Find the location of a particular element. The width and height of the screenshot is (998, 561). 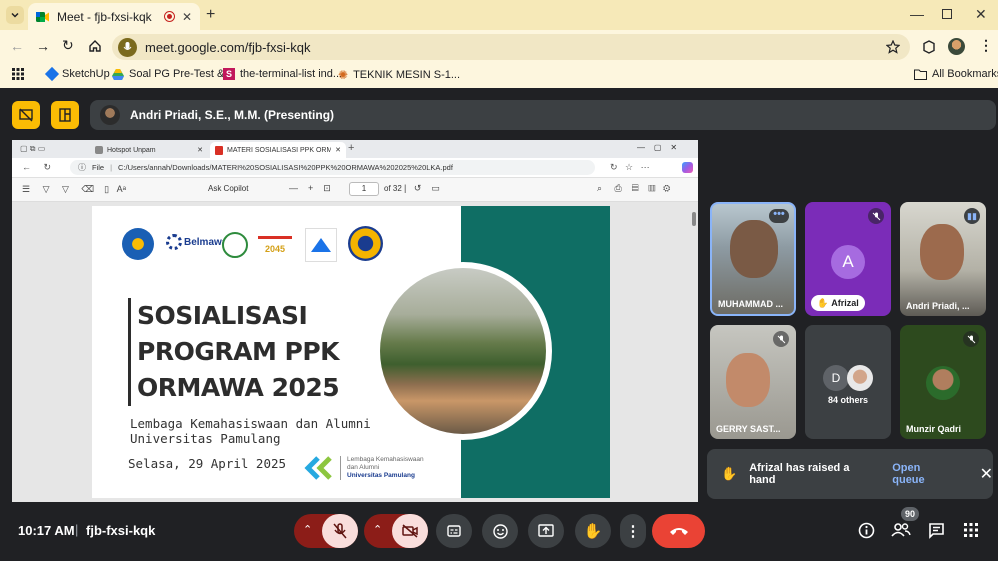

drive-icon is located at coordinates (118, 74).